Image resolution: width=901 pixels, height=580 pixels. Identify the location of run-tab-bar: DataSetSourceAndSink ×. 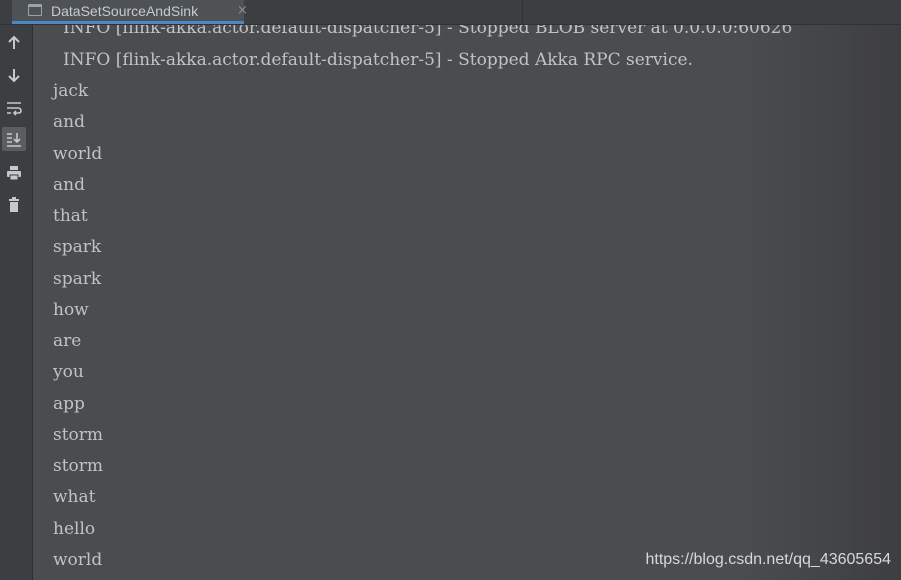
(450, 12).